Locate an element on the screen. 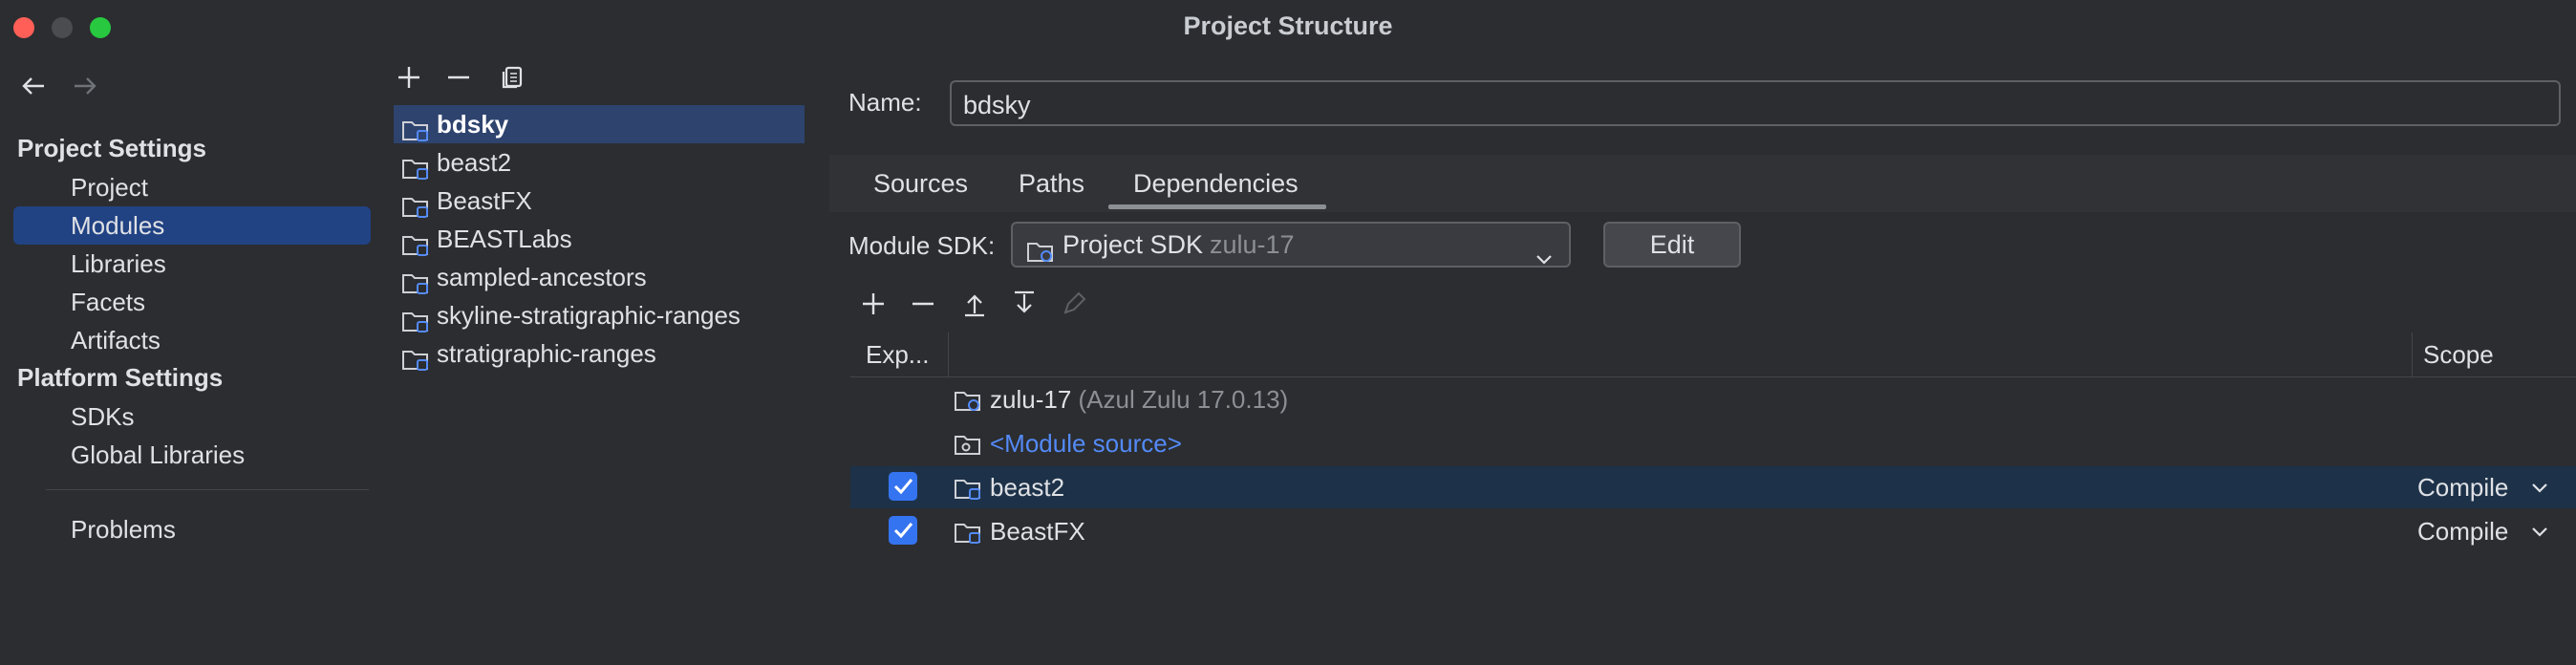  sidebar-item-facets: Facets is located at coordinates (192, 302).